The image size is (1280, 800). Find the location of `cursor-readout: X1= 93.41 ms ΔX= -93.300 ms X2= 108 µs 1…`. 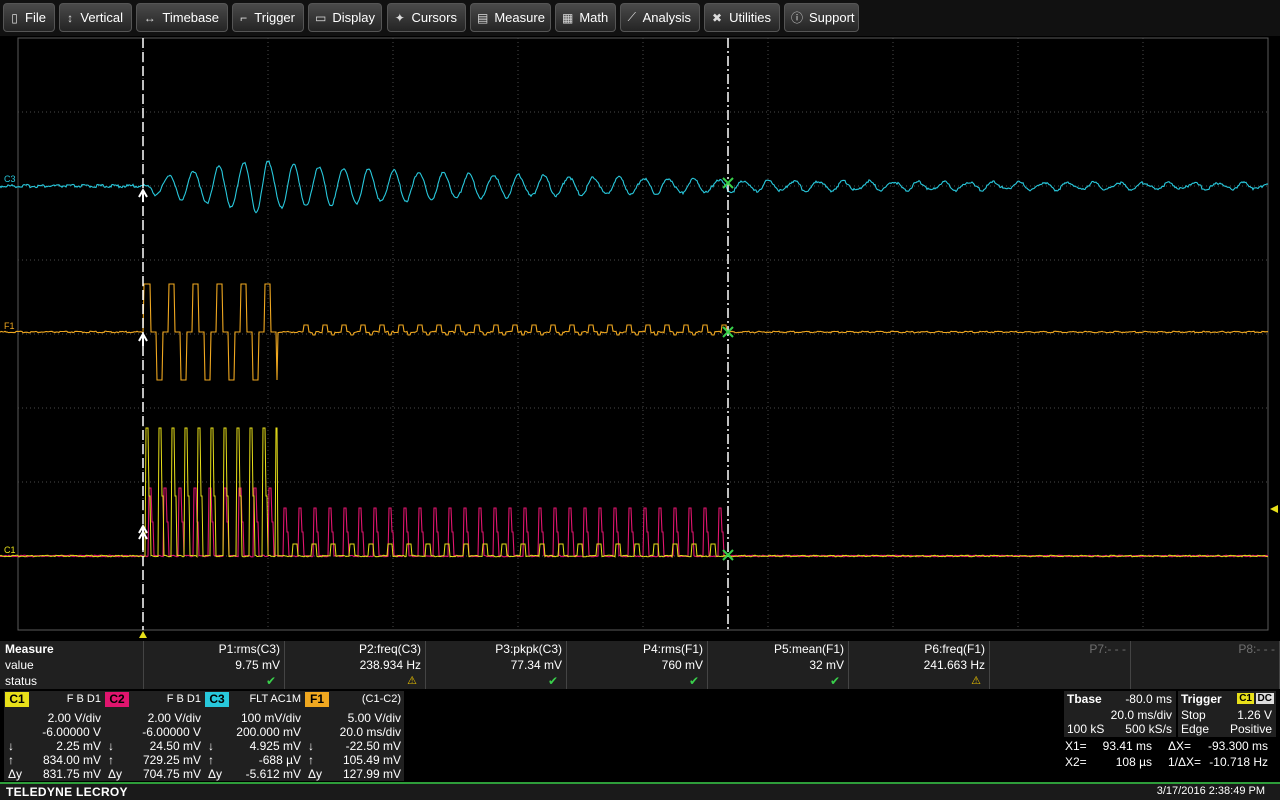

cursor-readout: X1= 93.41 ms ΔX= -93.300 ms X2= 108 µs 1… is located at coordinates (1170, 754).